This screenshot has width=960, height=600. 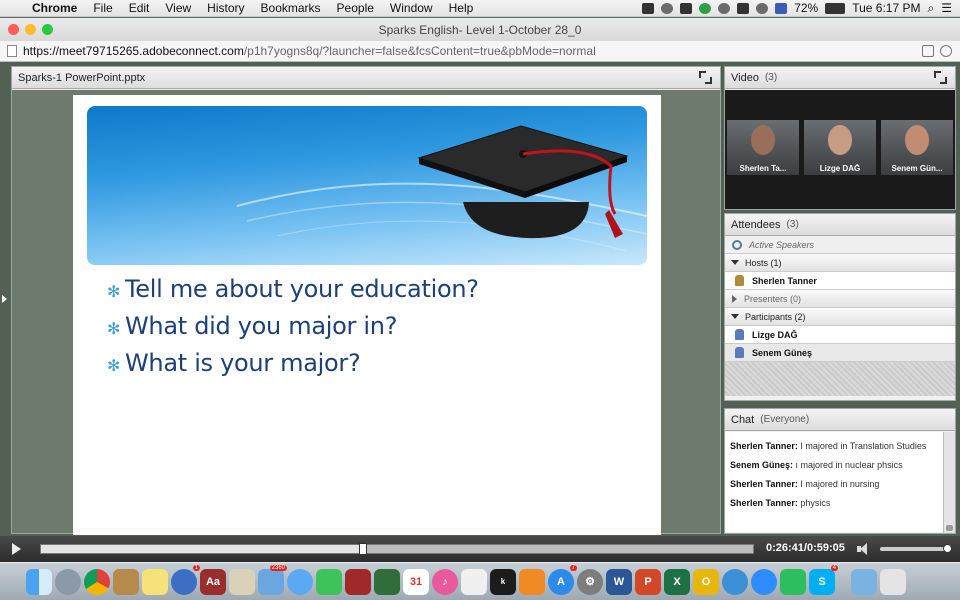 I want to click on video-feed-name: Lizge DAĞ, so click(x=840, y=168).